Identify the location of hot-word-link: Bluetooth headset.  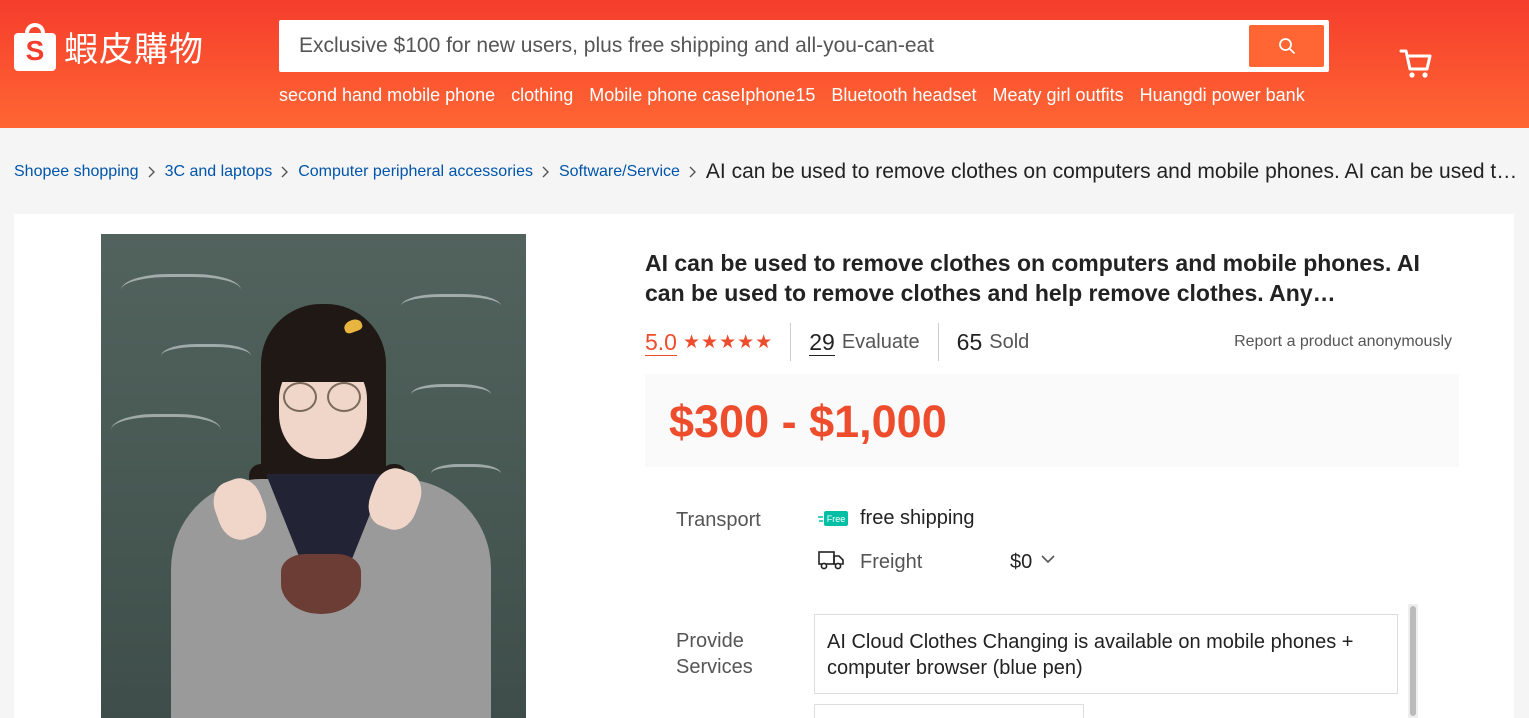
(903, 95).